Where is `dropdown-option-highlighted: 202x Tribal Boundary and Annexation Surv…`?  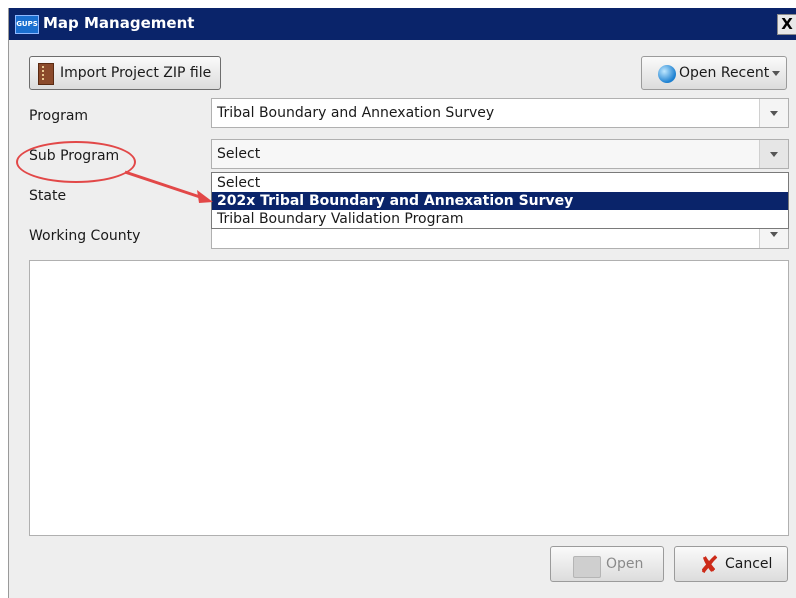
dropdown-option-highlighted: 202x Tribal Boundary and Annexation Surv… is located at coordinates (500, 201).